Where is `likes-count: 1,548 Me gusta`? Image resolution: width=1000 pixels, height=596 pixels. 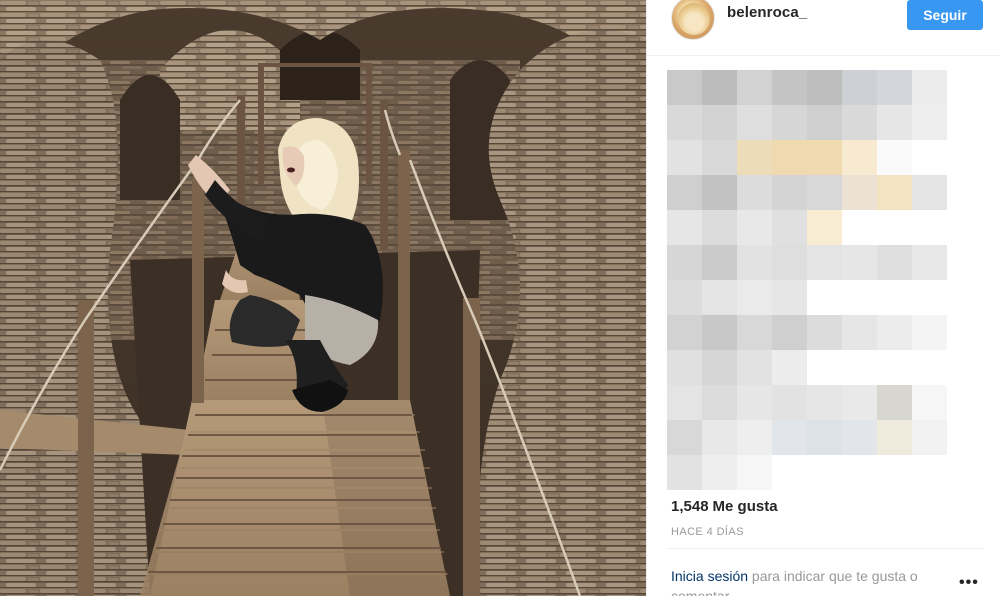 likes-count: 1,548 Me gusta is located at coordinates (724, 506).